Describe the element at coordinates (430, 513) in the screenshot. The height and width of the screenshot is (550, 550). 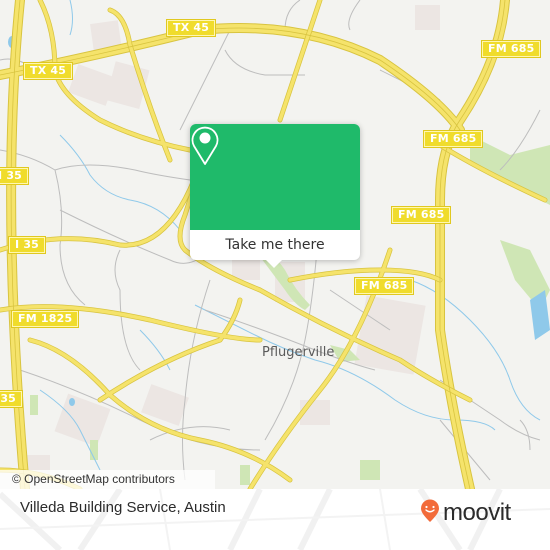
I see `moovit-smiley-pin-icon` at that location.